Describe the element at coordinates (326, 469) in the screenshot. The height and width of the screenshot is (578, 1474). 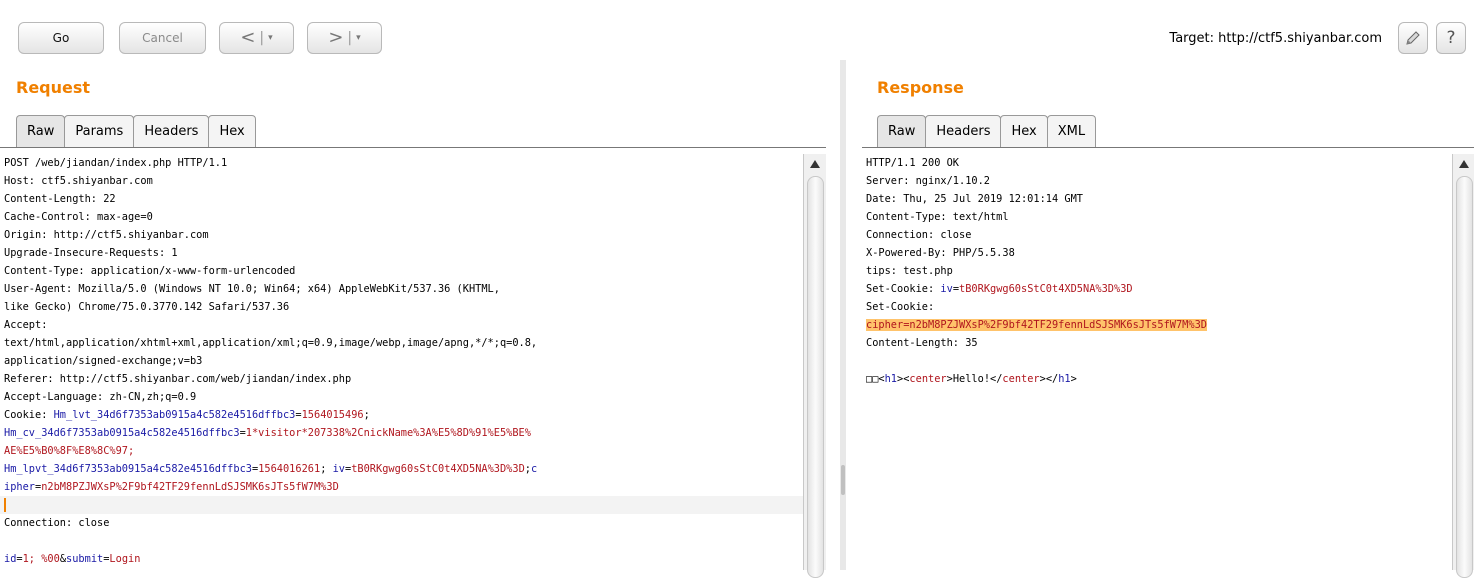
I see `code-token: ;` at that location.